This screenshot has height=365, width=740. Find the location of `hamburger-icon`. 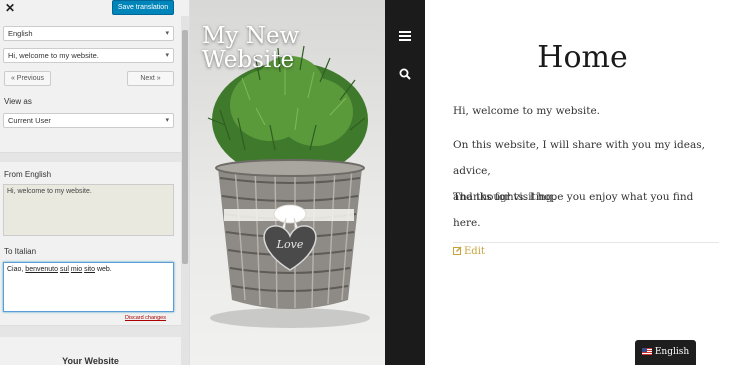

hamburger-icon is located at coordinates (405, 36).